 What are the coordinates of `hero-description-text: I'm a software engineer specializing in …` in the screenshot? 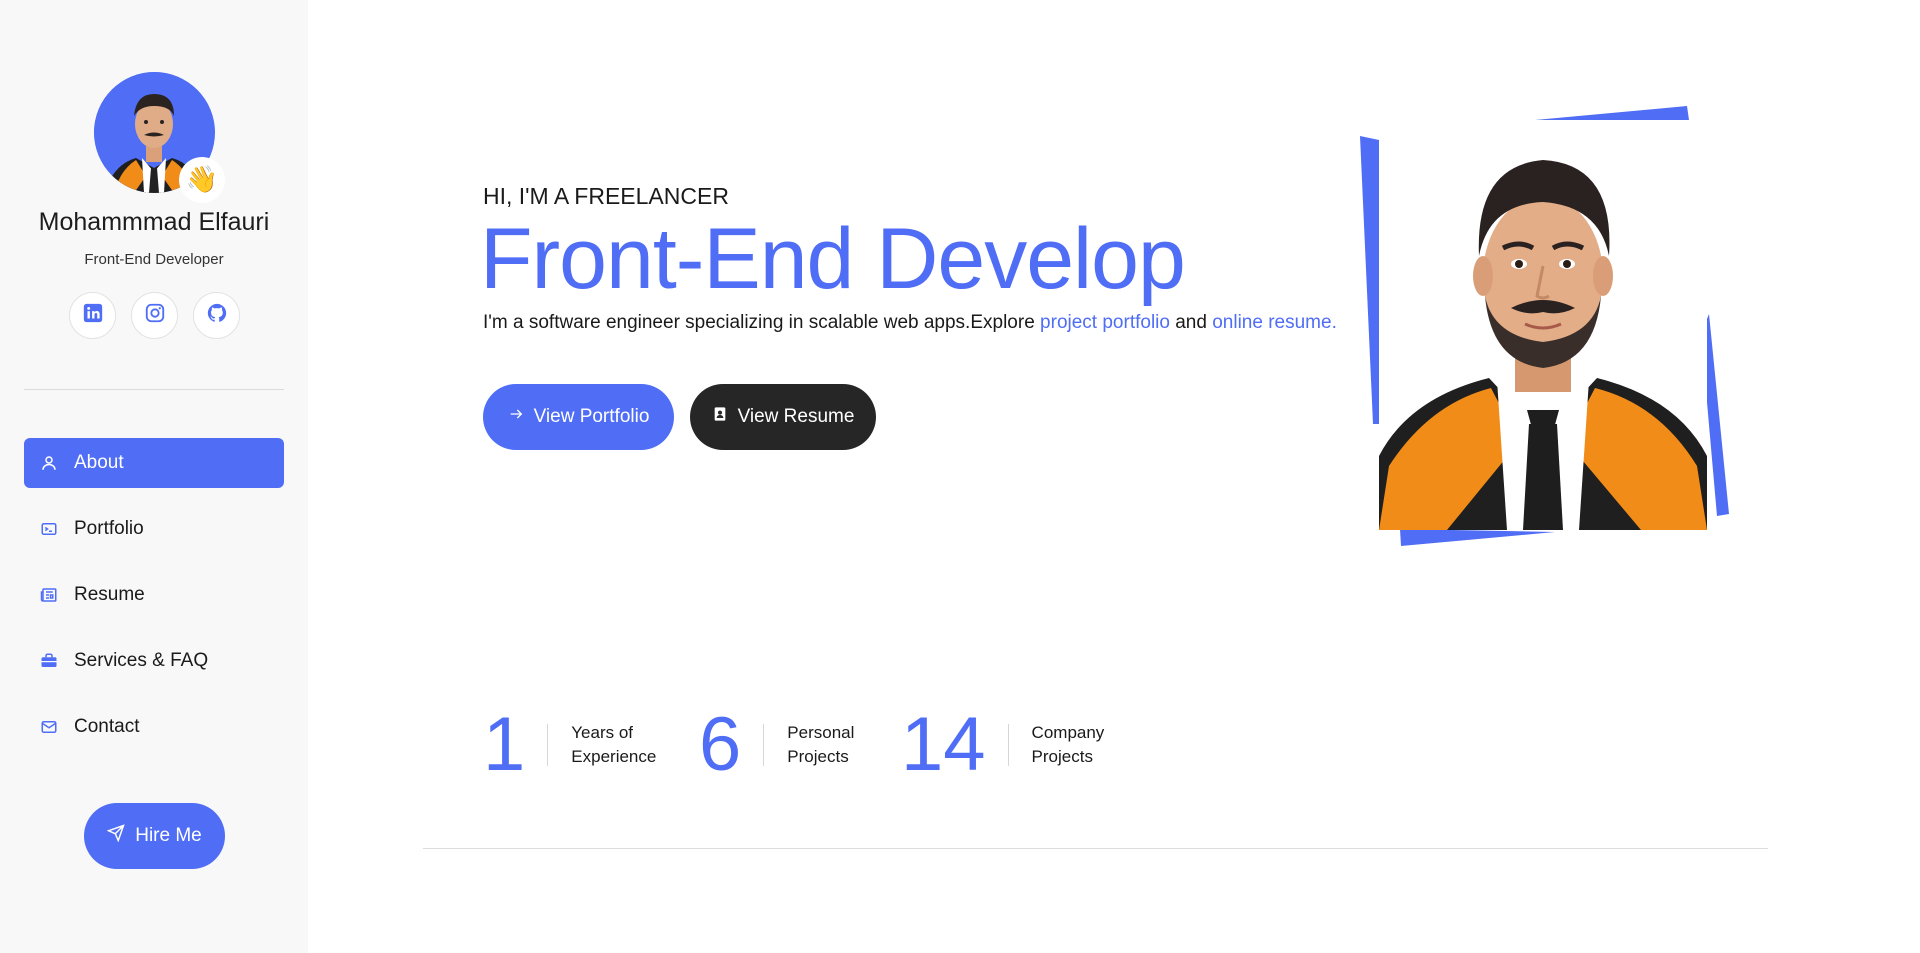 It's located at (762, 322).